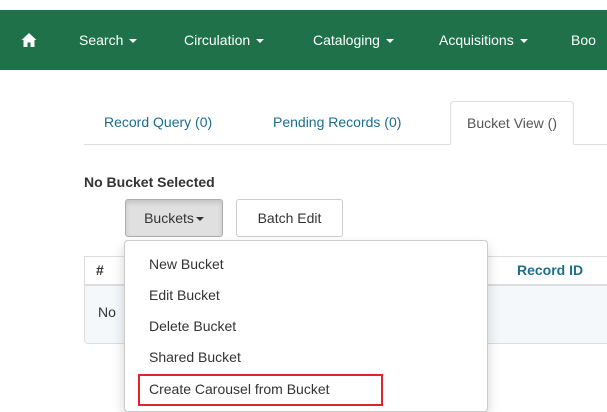 The width and height of the screenshot is (607, 412). Describe the element at coordinates (195, 357) in the screenshot. I see `menu-item-shared-bucket: Shared Bucket` at that location.